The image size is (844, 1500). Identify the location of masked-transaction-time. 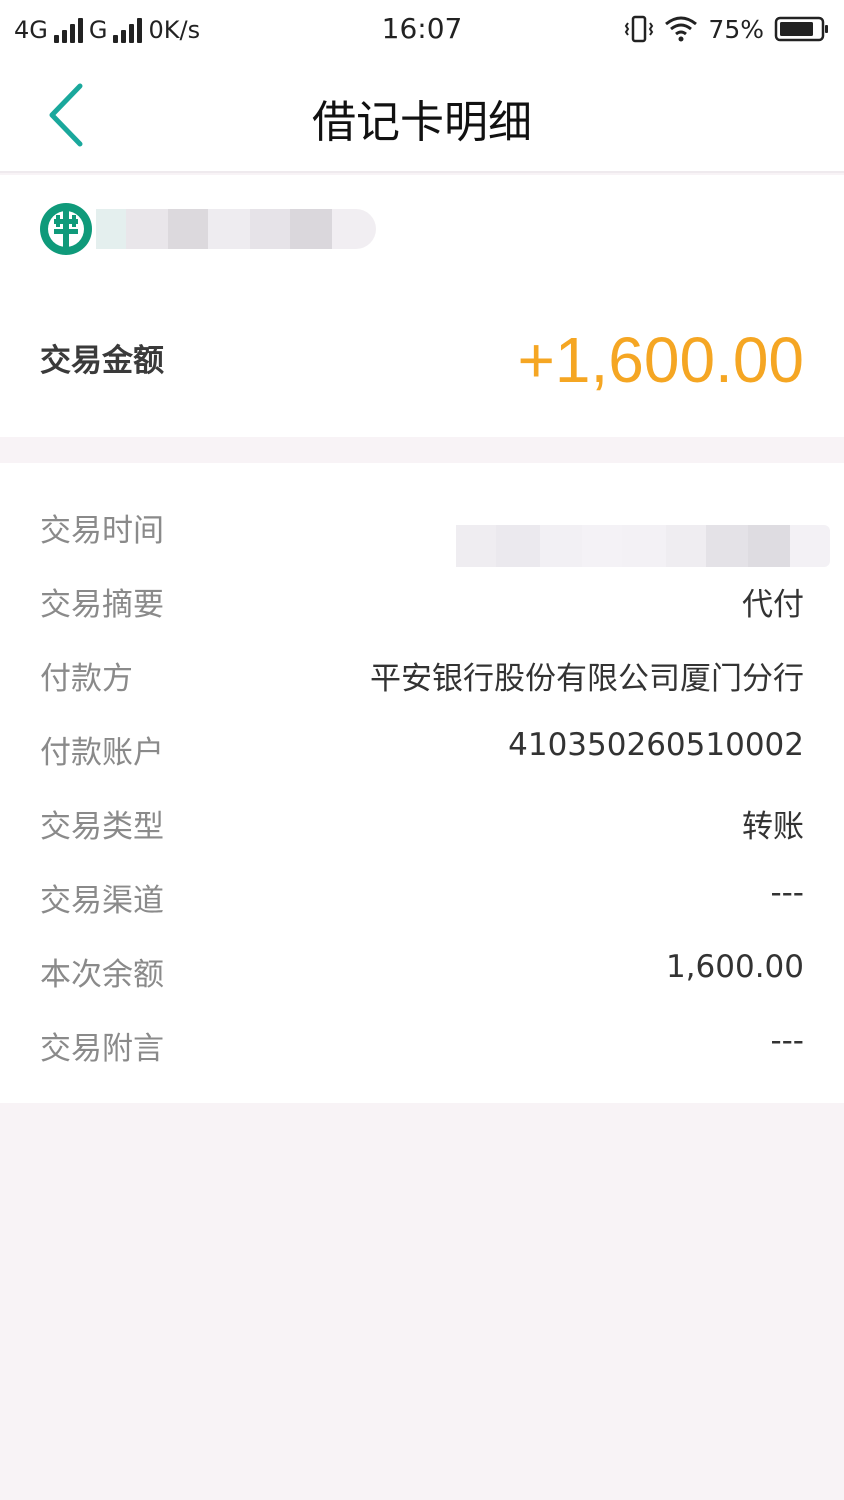
(643, 546).